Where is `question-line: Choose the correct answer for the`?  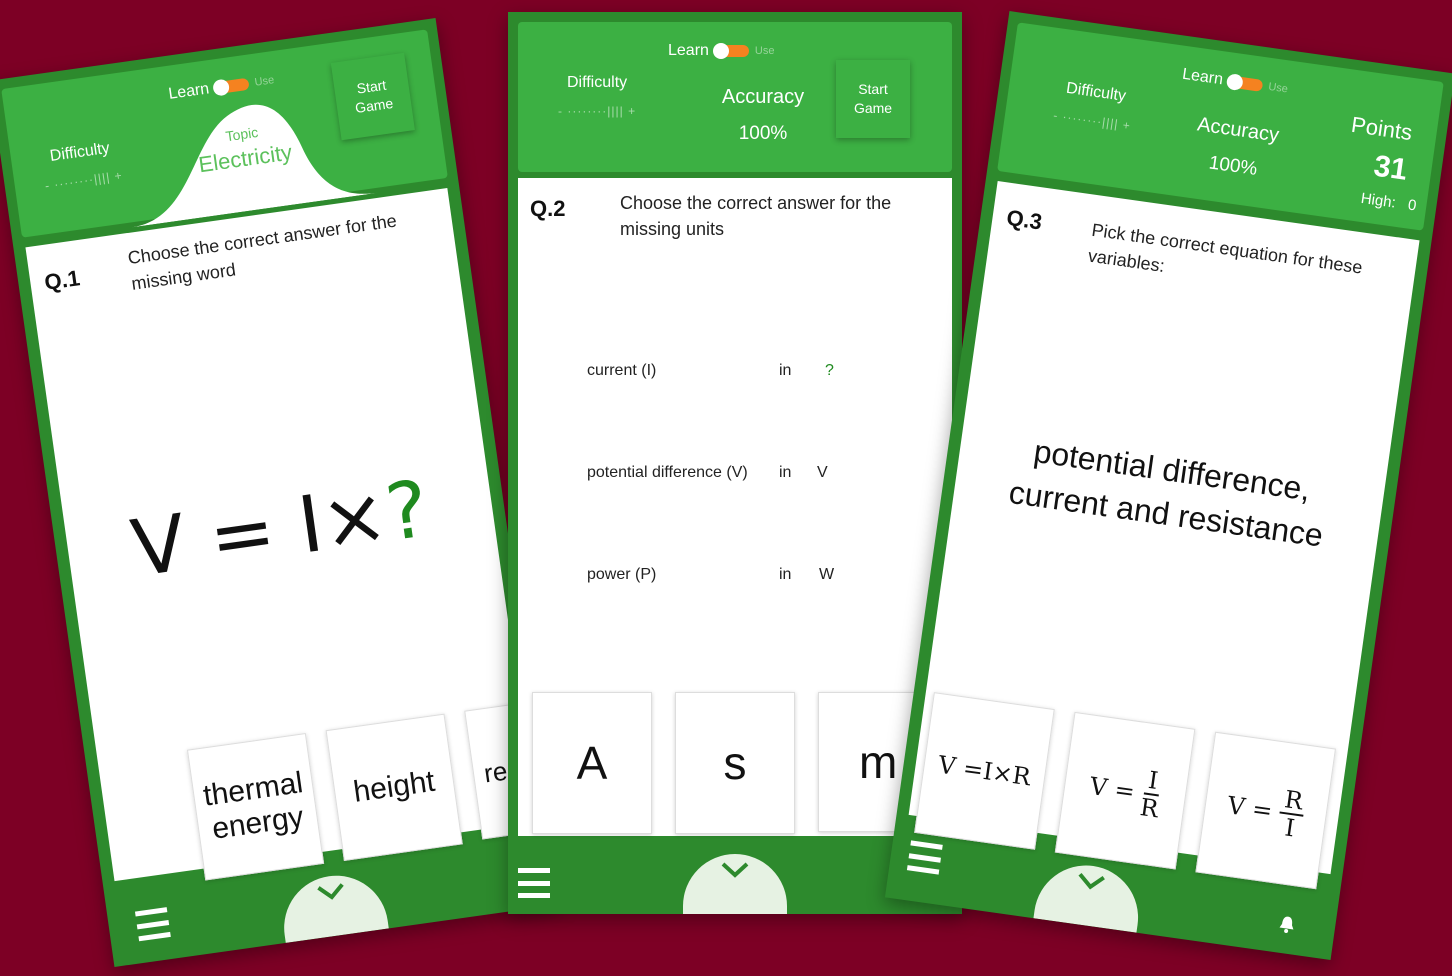
question-line: Choose the correct answer for the is located at coordinates (756, 203).